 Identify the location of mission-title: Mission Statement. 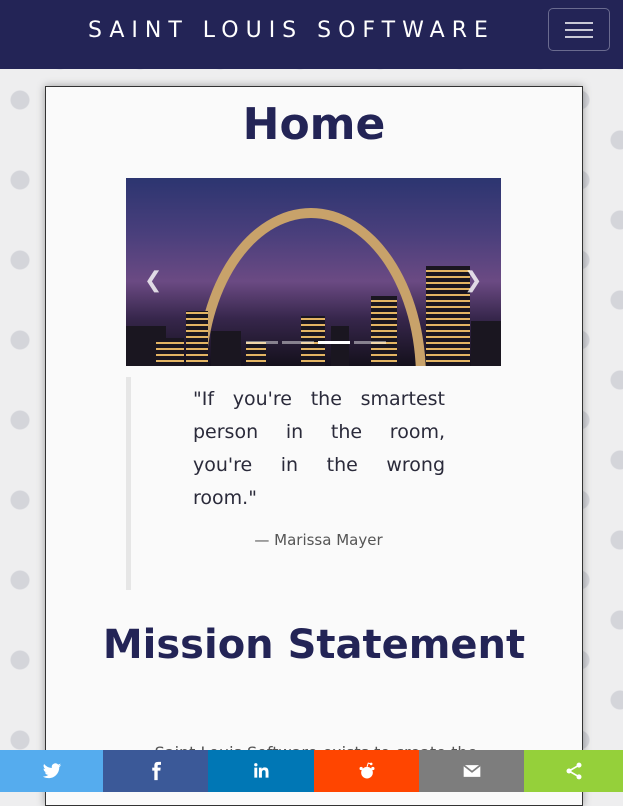
(314, 645).